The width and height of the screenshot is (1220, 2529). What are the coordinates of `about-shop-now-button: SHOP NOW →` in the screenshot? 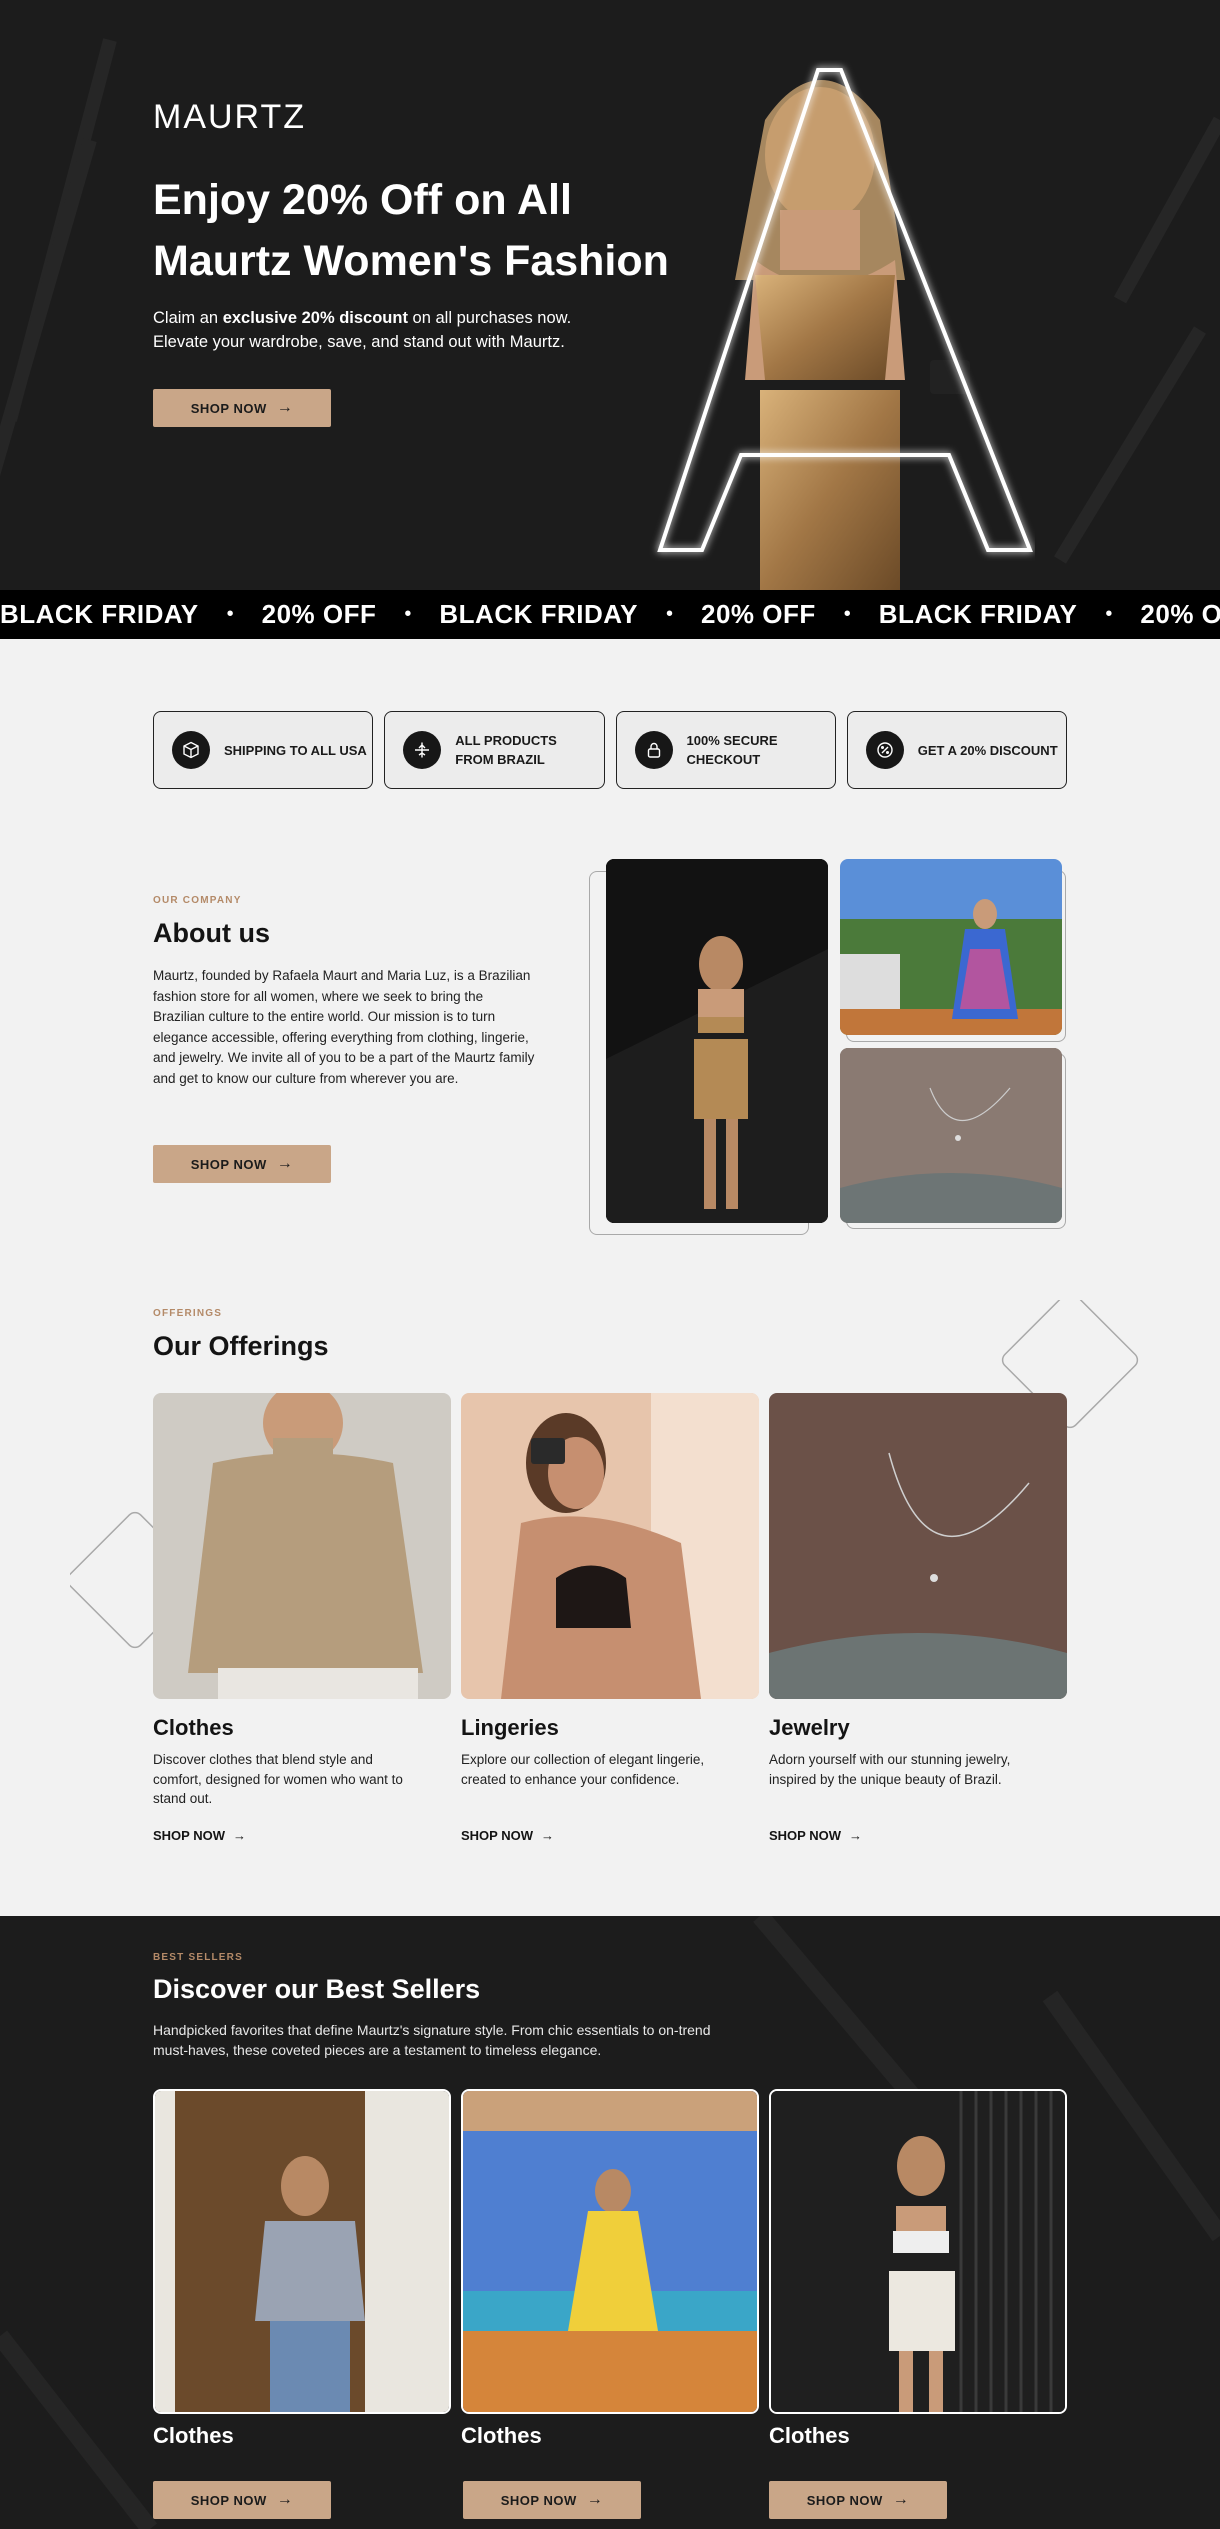 It's located at (242, 1164).